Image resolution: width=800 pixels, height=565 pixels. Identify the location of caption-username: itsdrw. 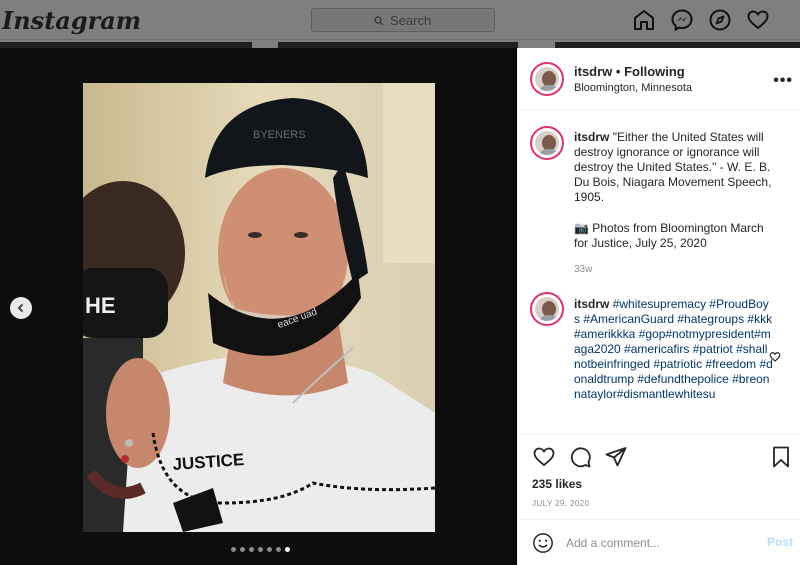
(591, 137).